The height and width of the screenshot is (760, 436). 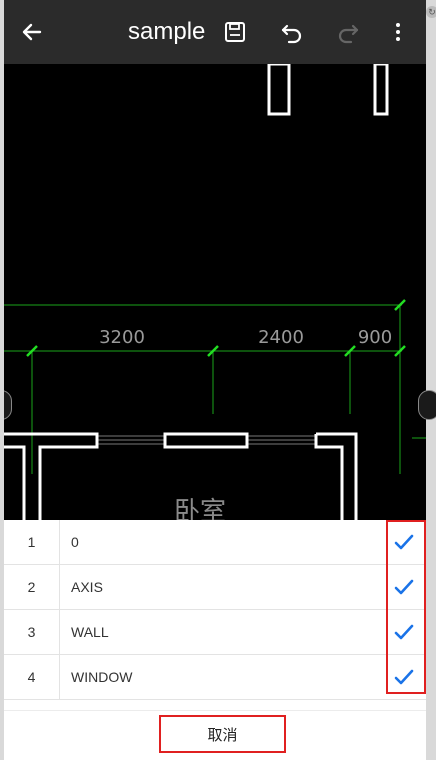 What do you see at coordinates (215, 632) in the screenshot?
I see `layer-row: 3 WALL` at bounding box center [215, 632].